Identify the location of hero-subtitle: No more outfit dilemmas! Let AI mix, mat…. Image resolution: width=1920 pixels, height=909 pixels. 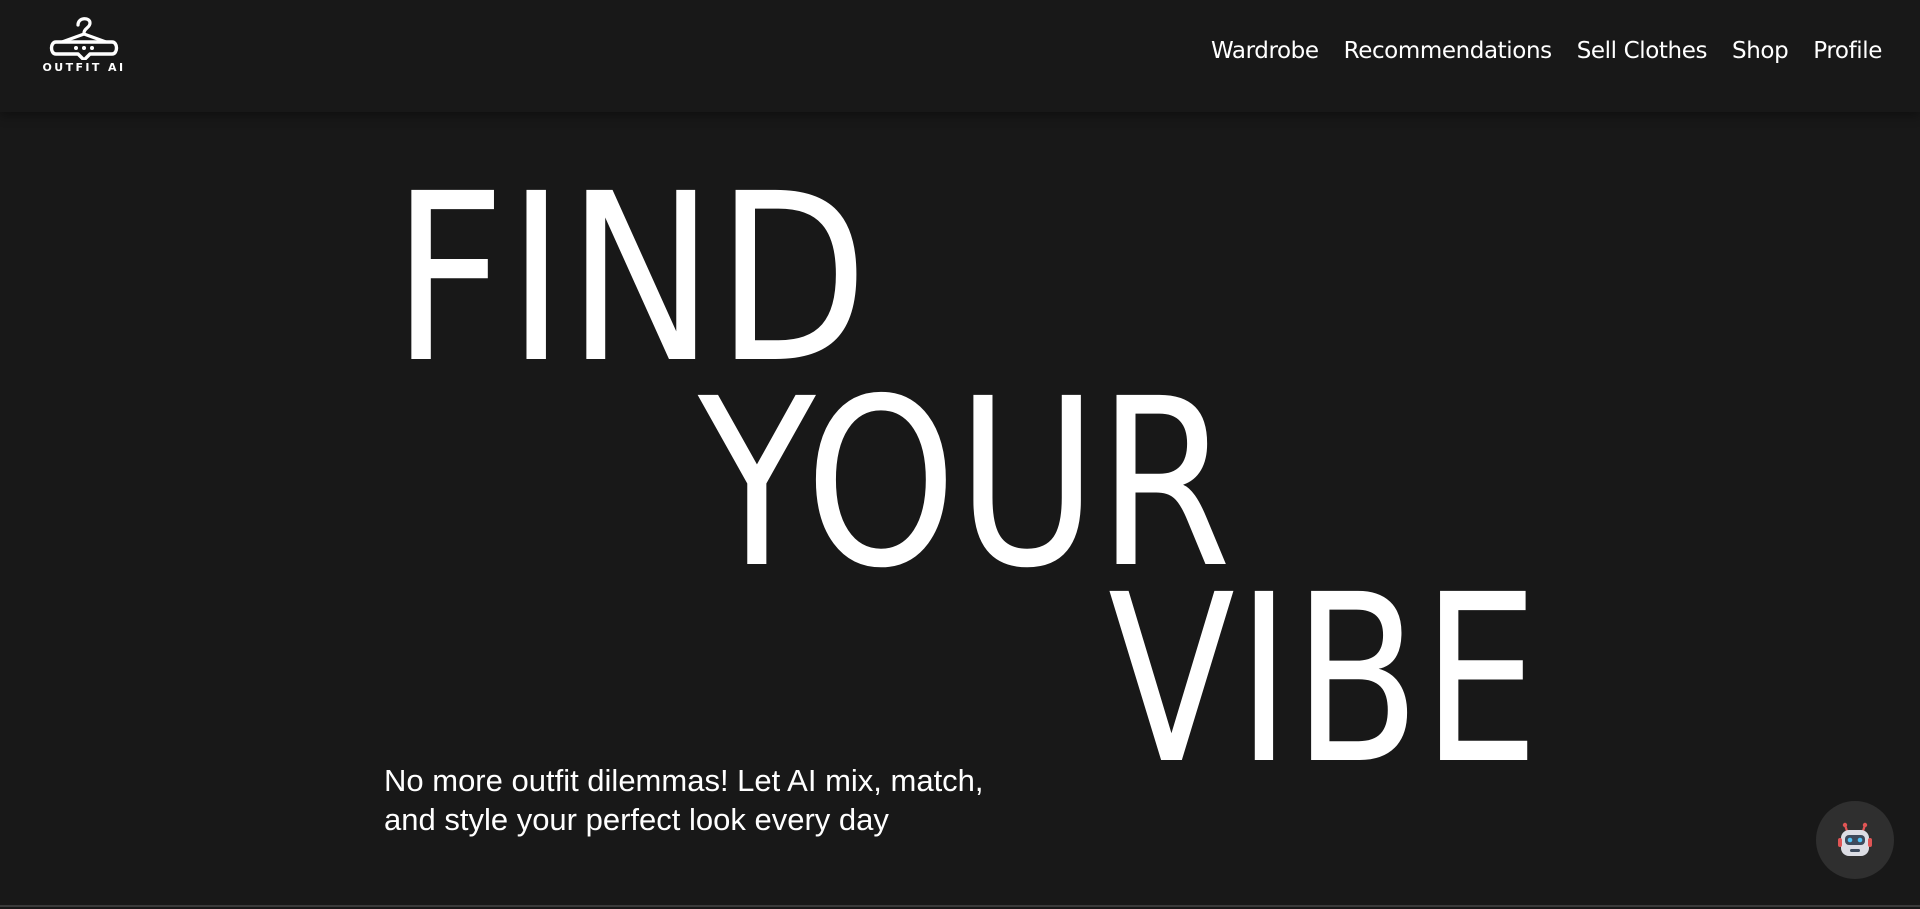
(684, 800).